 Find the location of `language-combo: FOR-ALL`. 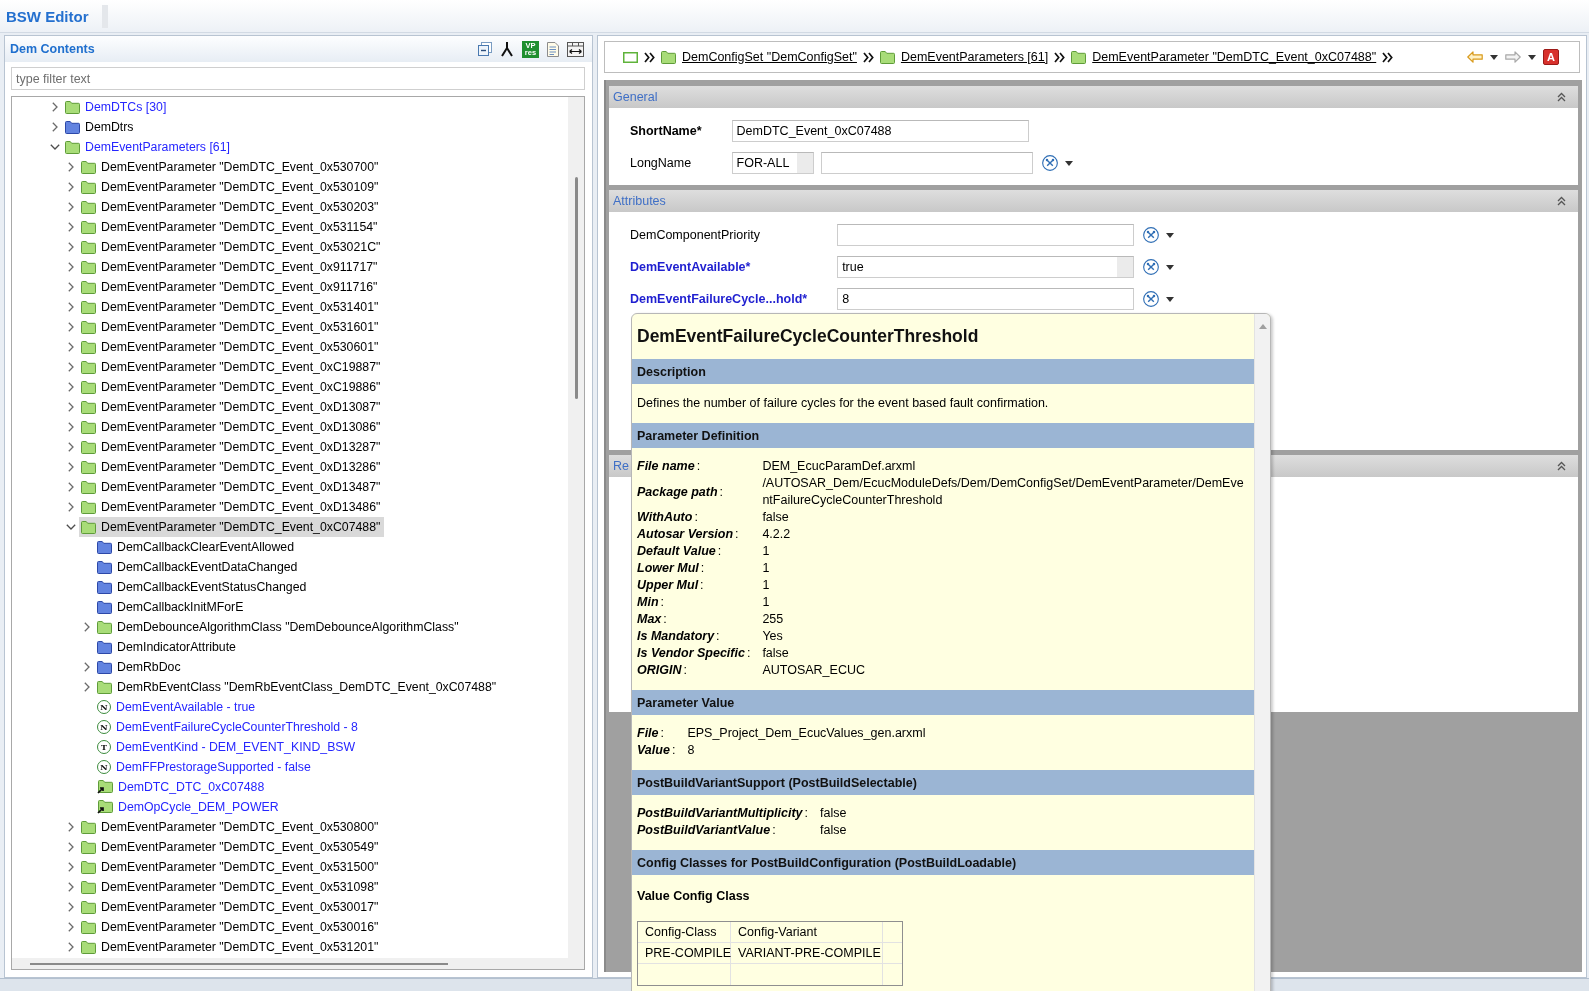

language-combo: FOR-ALL is located at coordinates (772, 163).